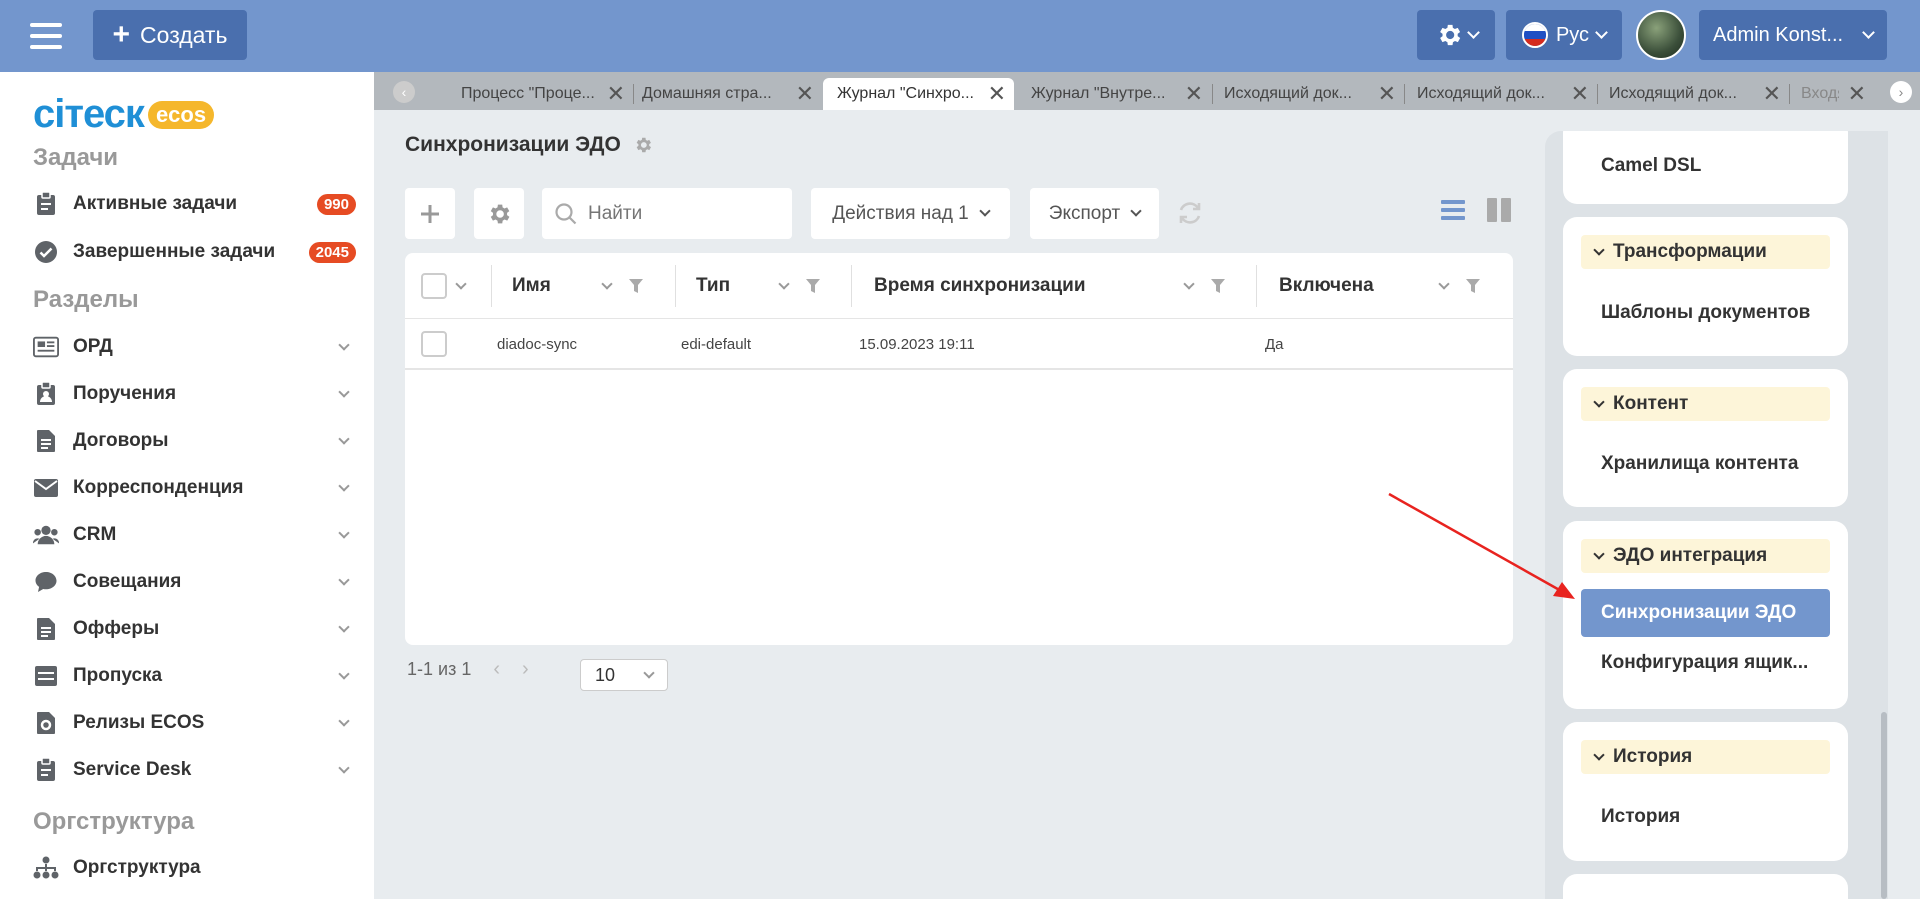 The height and width of the screenshot is (899, 1920). What do you see at coordinates (910, 213) in the screenshot?
I see `bulk-actions-dropdown: Действия над 1` at bounding box center [910, 213].